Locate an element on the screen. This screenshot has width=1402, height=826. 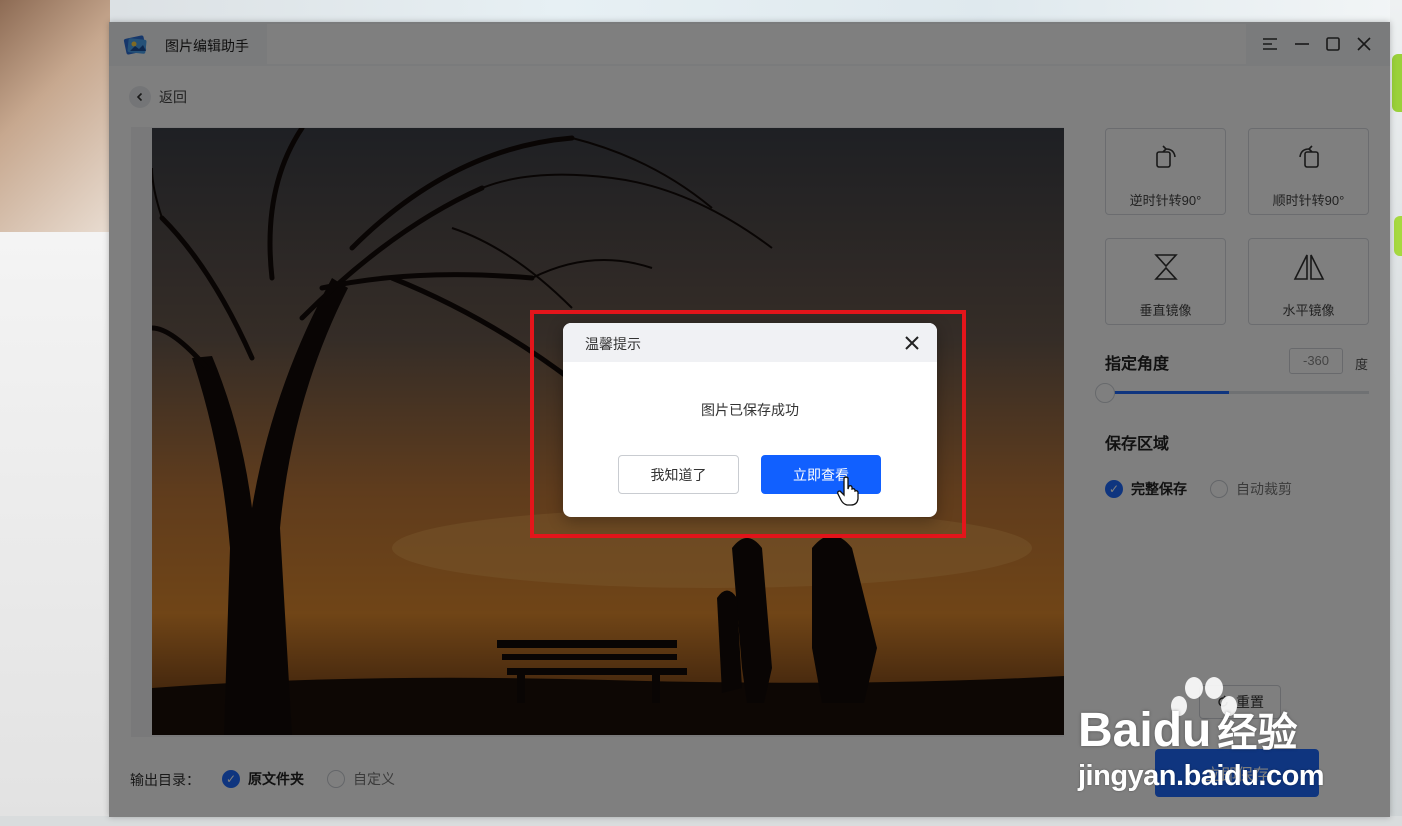
watermark-url: jingyan.baidu.com is located at coordinates (1201, 776).